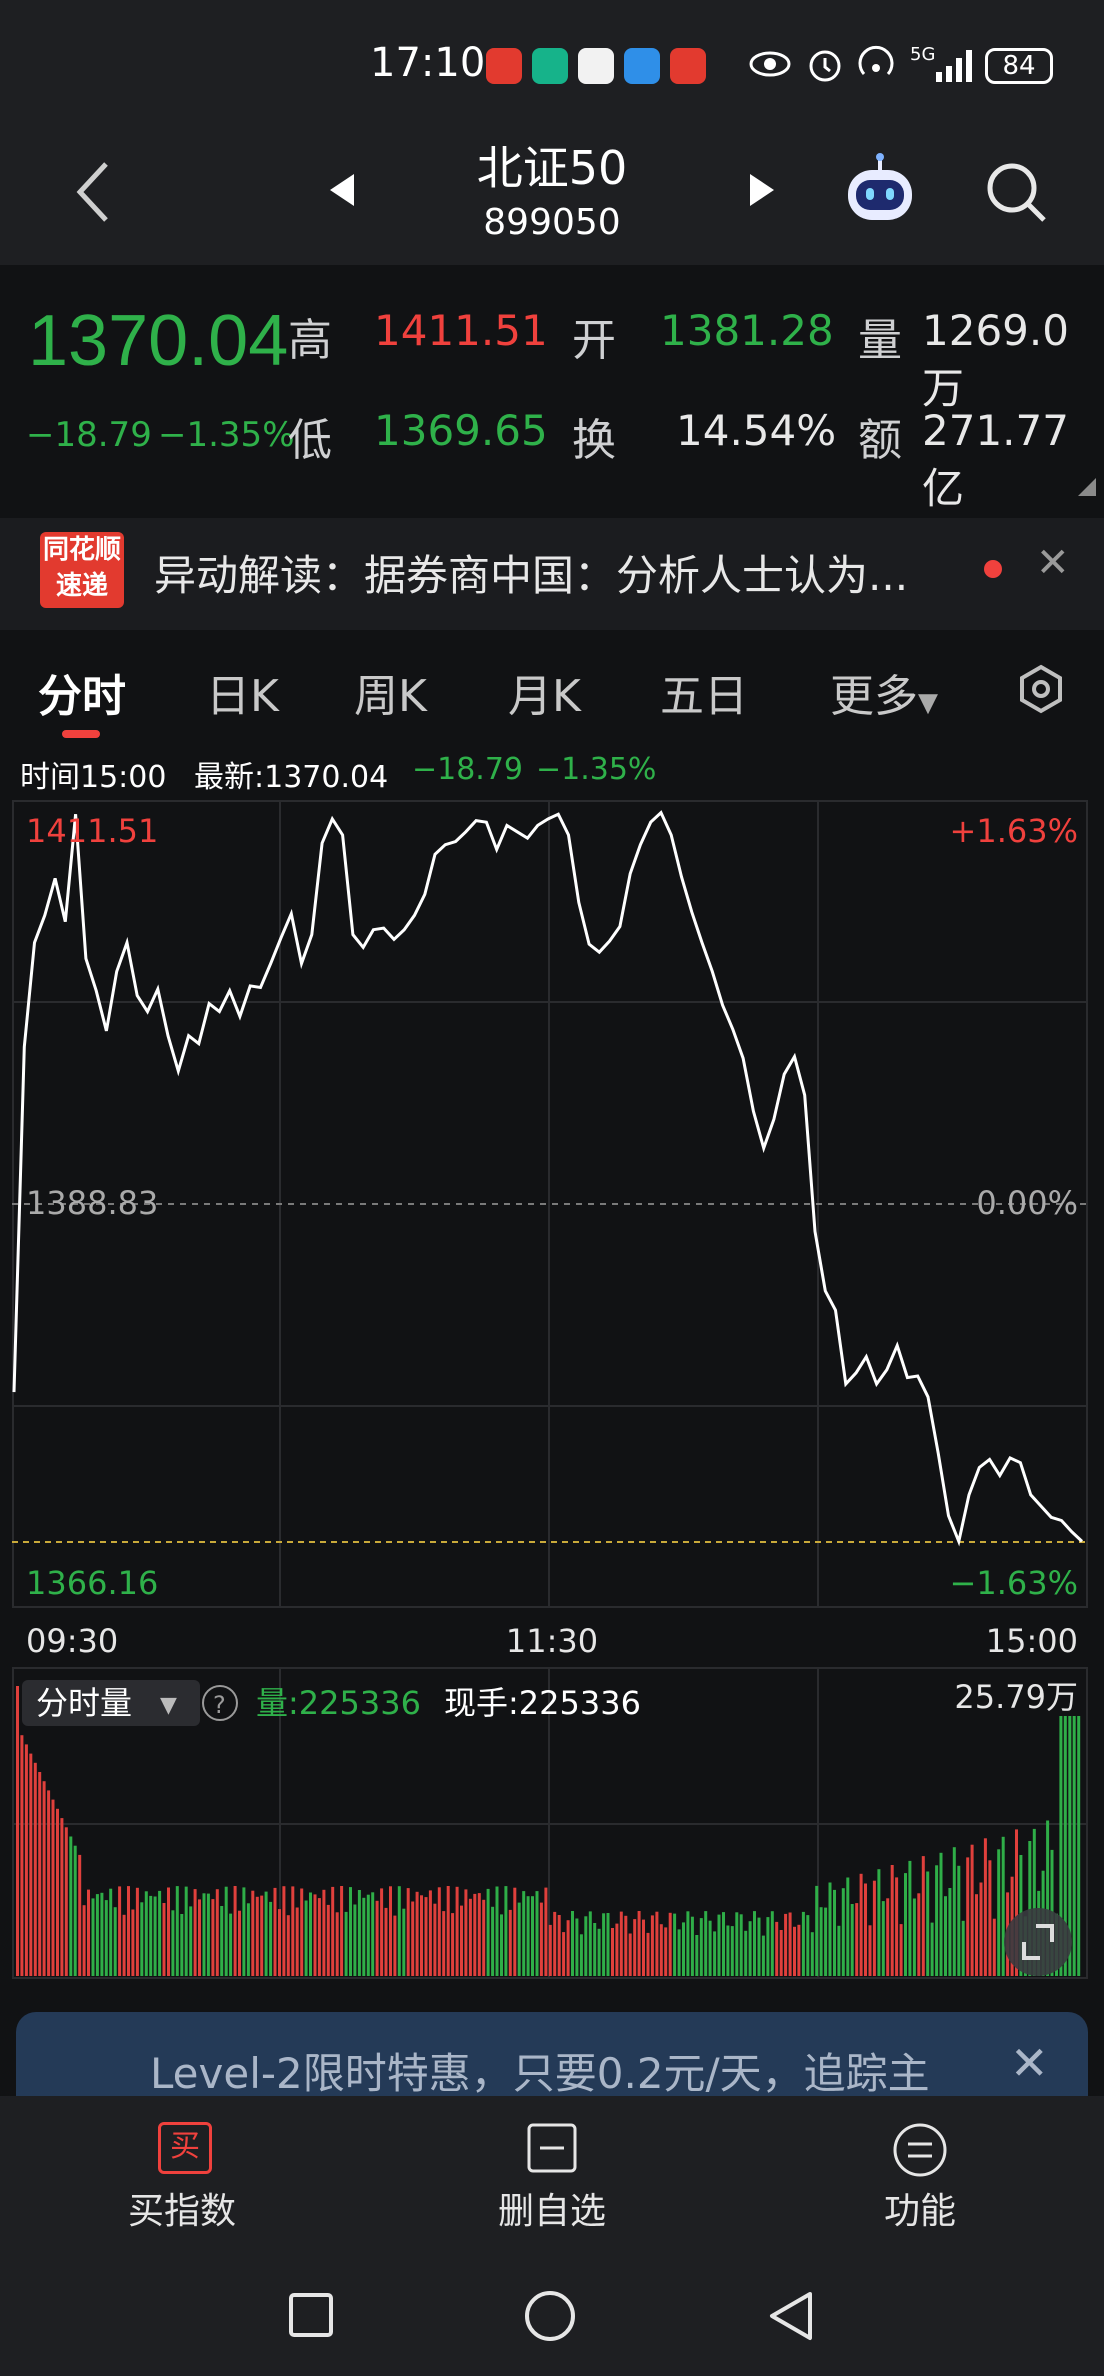 This screenshot has height=2376, width=1104. Describe the element at coordinates (226, 435) in the screenshot. I see `price-change-pct: −1.35%` at that location.